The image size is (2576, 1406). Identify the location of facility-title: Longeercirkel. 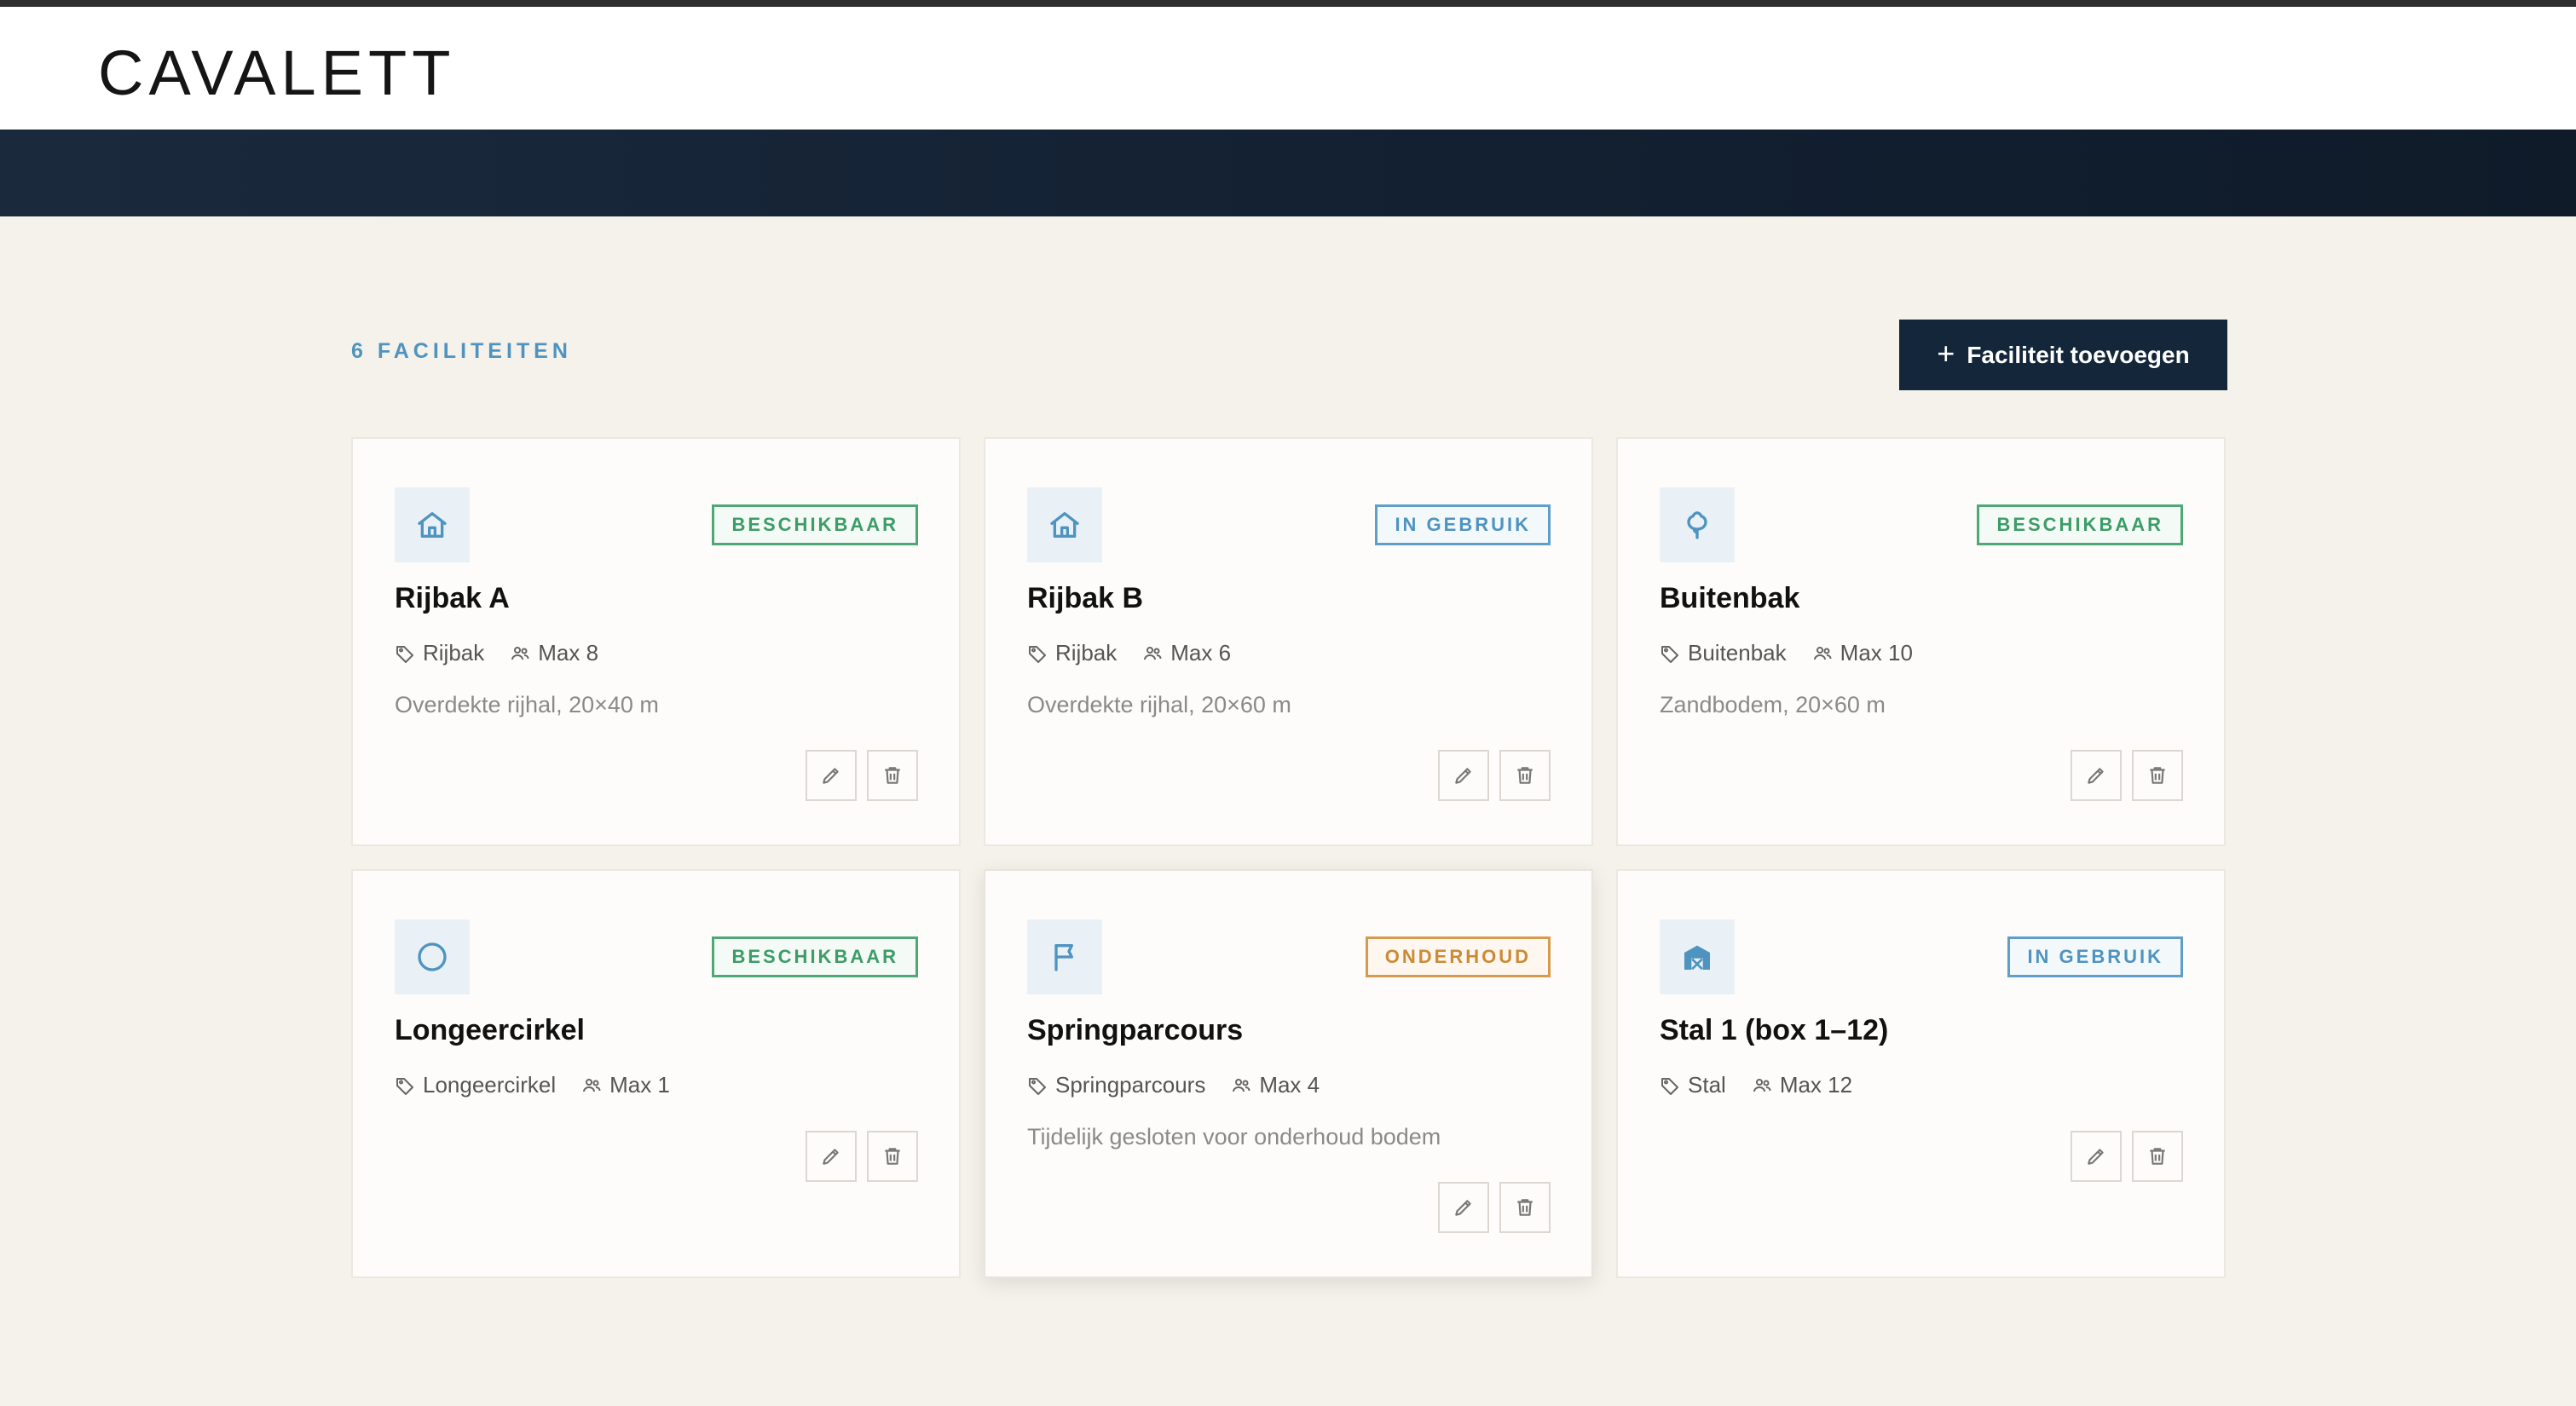
(490, 1030).